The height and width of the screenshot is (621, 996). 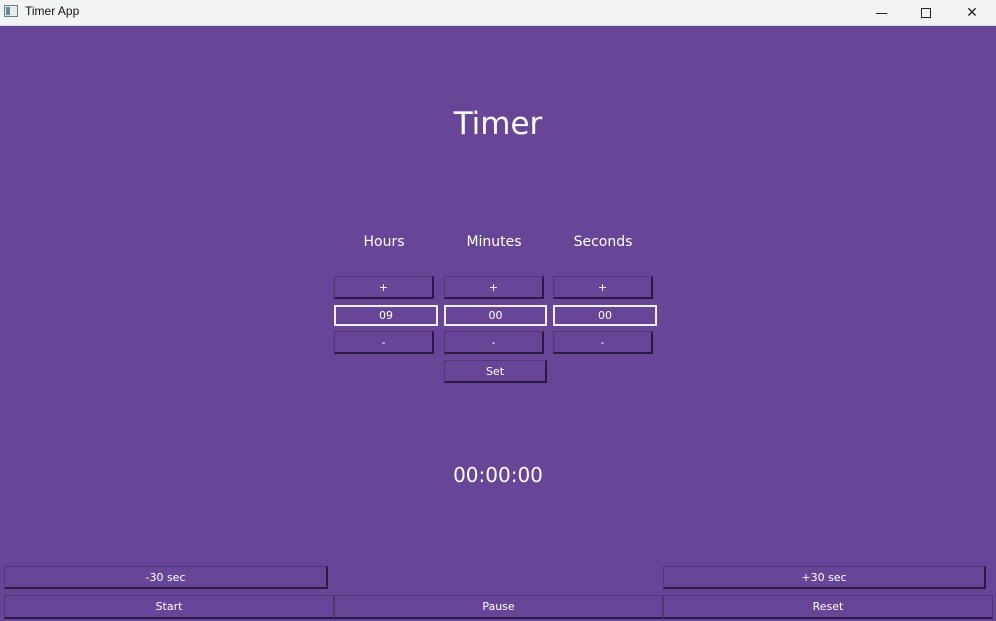 What do you see at coordinates (384, 242) in the screenshot?
I see `hours-label: Hours` at bounding box center [384, 242].